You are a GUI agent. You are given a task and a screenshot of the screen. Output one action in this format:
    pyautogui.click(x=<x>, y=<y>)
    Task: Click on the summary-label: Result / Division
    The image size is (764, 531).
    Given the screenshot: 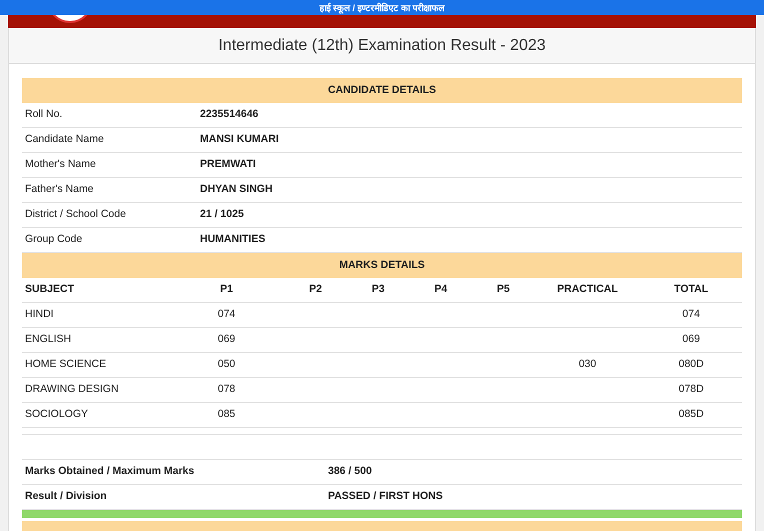 What is the action you would take?
    pyautogui.click(x=66, y=496)
    